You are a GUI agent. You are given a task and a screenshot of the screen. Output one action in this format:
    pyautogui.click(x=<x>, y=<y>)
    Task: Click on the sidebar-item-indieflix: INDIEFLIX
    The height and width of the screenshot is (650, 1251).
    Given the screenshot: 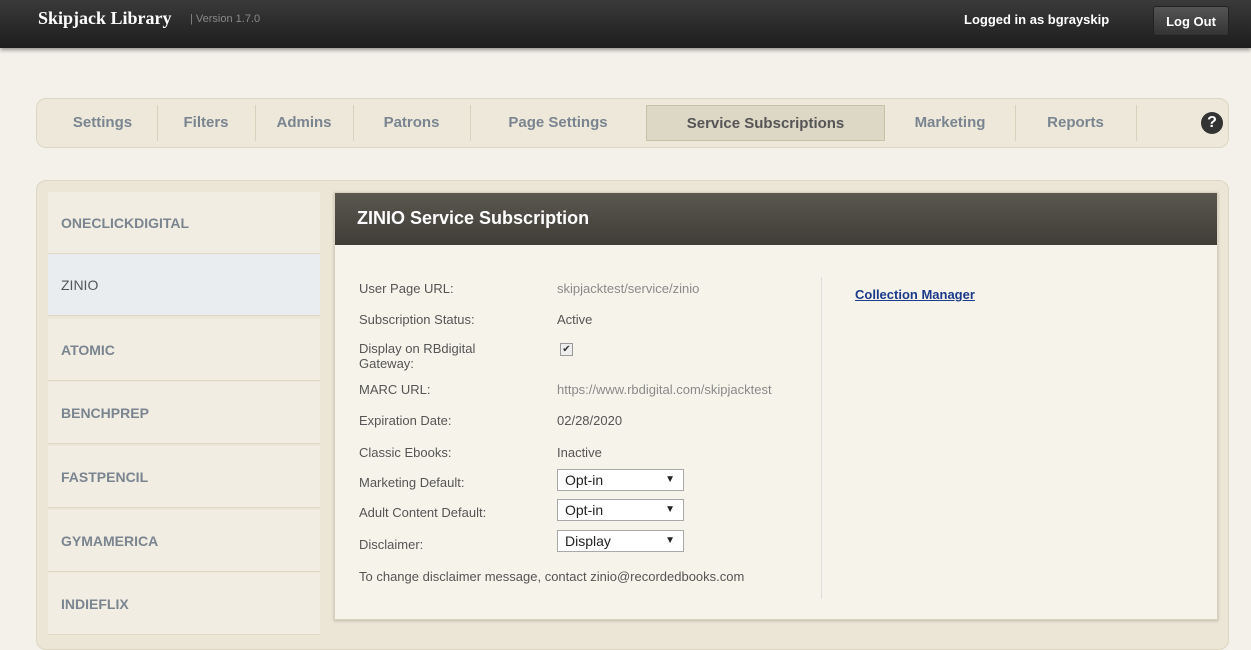 What is the action you would take?
    pyautogui.click(x=184, y=604)
    